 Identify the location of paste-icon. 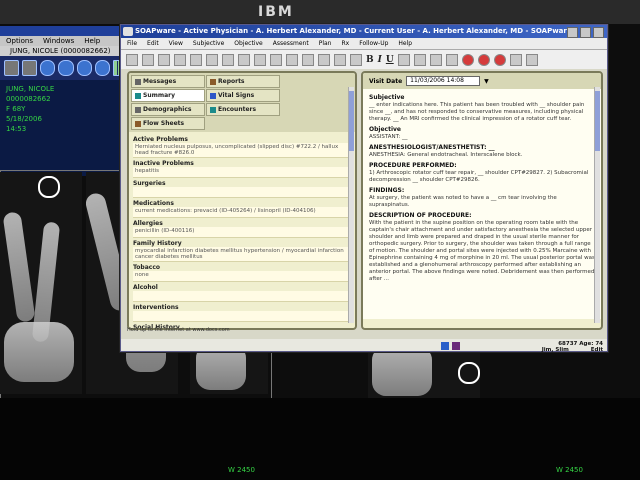
(228, 60).